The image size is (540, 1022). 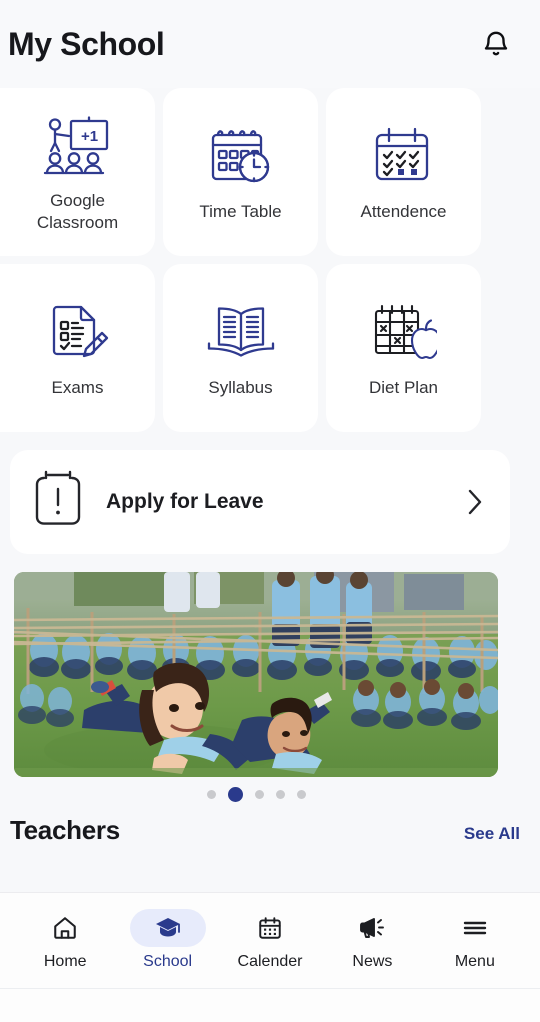 What do you see at coordinates (185, 501) in the screenshot?
I see `apply-leave-label: Apply for Leave` at bounding box center [185, 501].